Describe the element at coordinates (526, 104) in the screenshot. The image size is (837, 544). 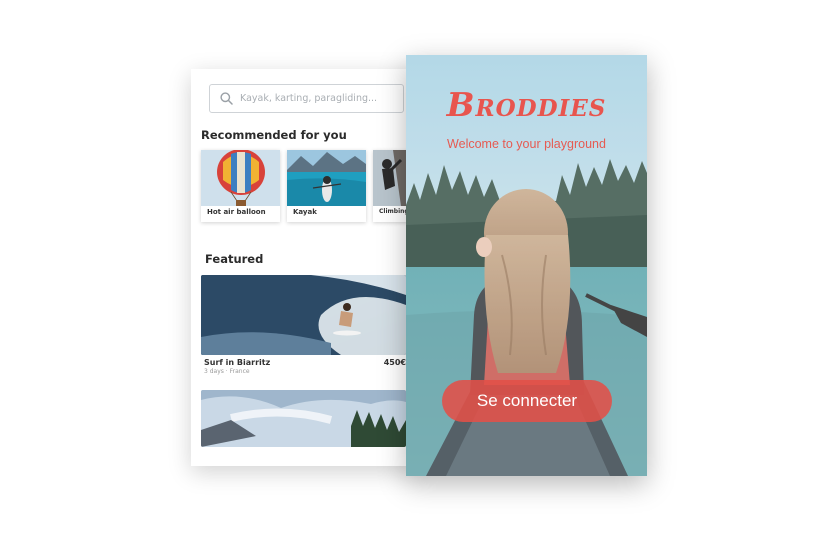
I see `brand-logo: Broddies` at that location.